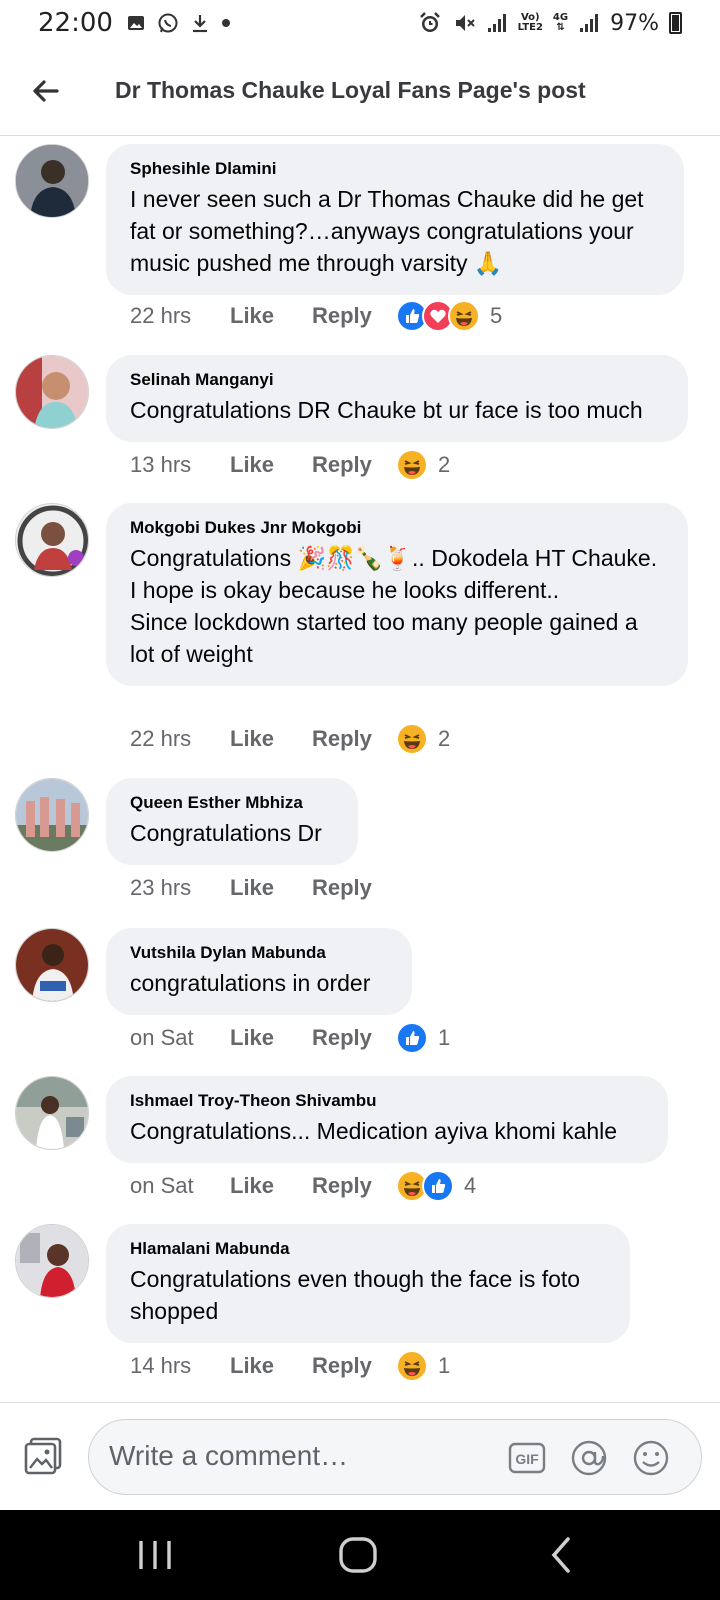 The height and width of the screenshot is (1600, 720). Describe the element at coordinates (530, 22) in the screenshot. I see `network-volte-label: Vo) LTE2` at that location.